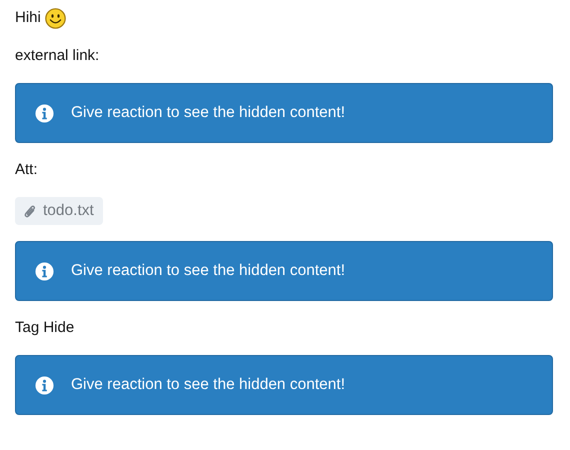 The image size is (570, 450). Describe the element at coordinates (57, 56) in the screenshot. I see `body-text: external link:` at that location.